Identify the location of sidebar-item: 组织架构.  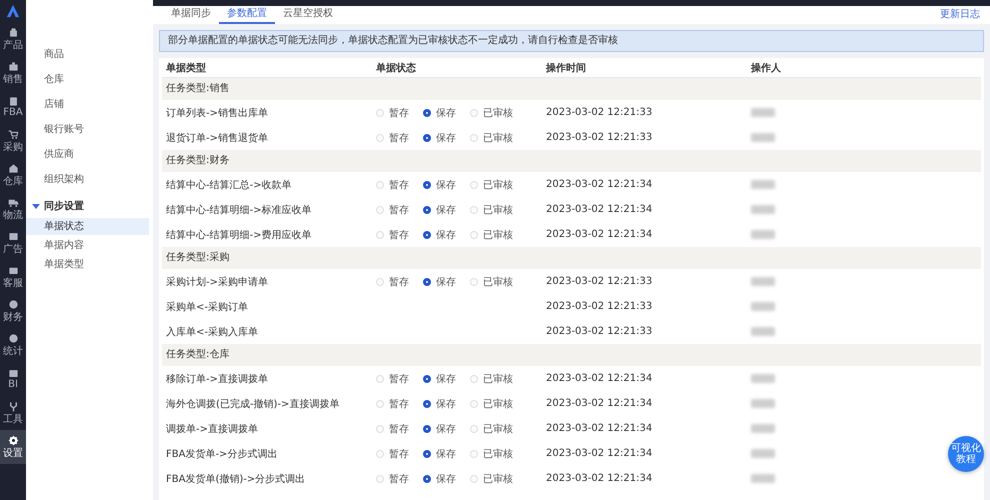
(87, 179).